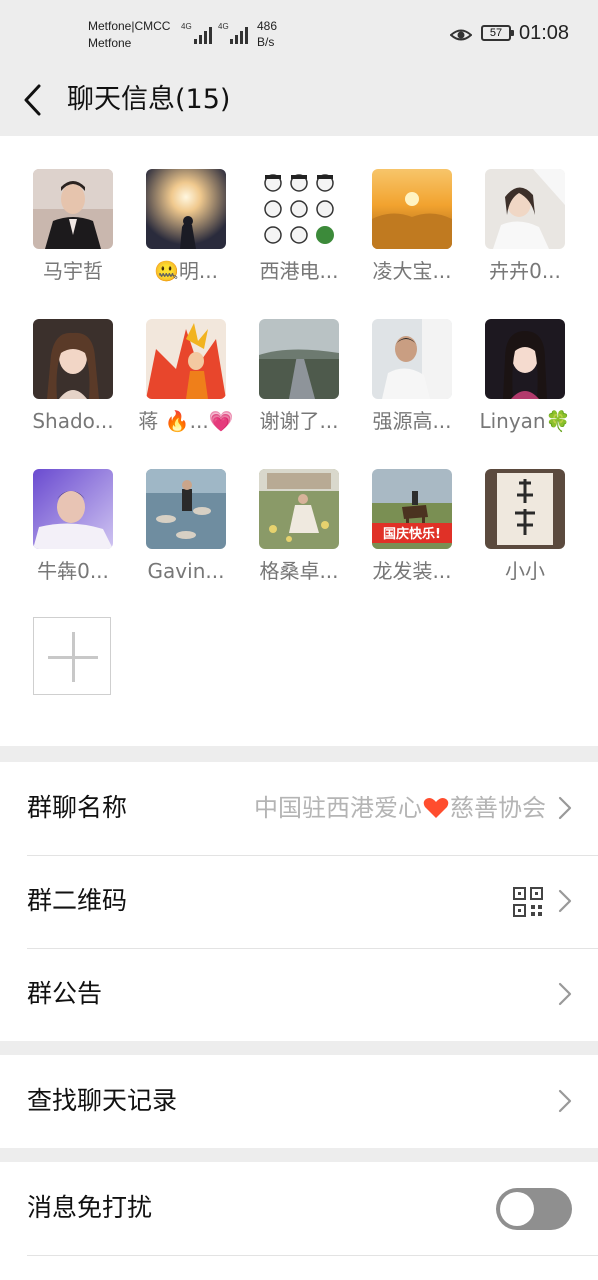 This screenshot has height=1280, width=598. I want to click on battery-icon: 57, so click(497, 33).